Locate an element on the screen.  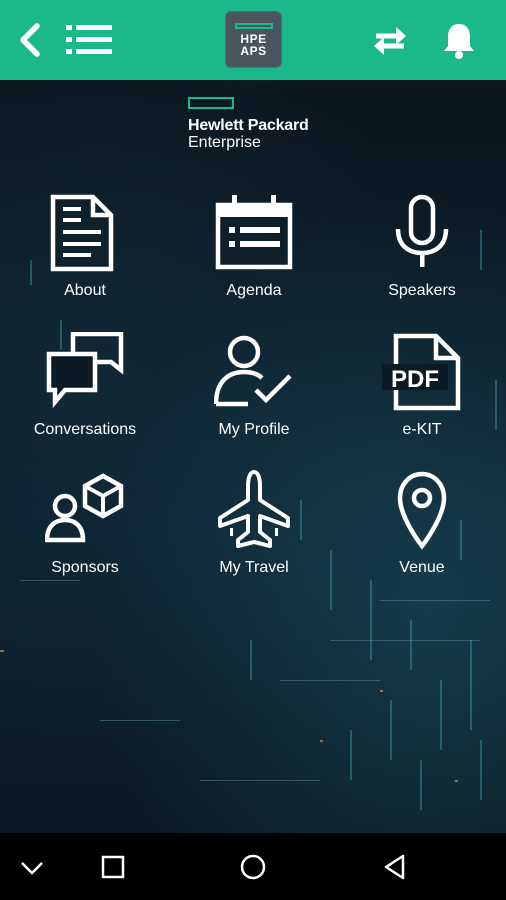
tile-about-label: About is located at coordinates (85, 290).